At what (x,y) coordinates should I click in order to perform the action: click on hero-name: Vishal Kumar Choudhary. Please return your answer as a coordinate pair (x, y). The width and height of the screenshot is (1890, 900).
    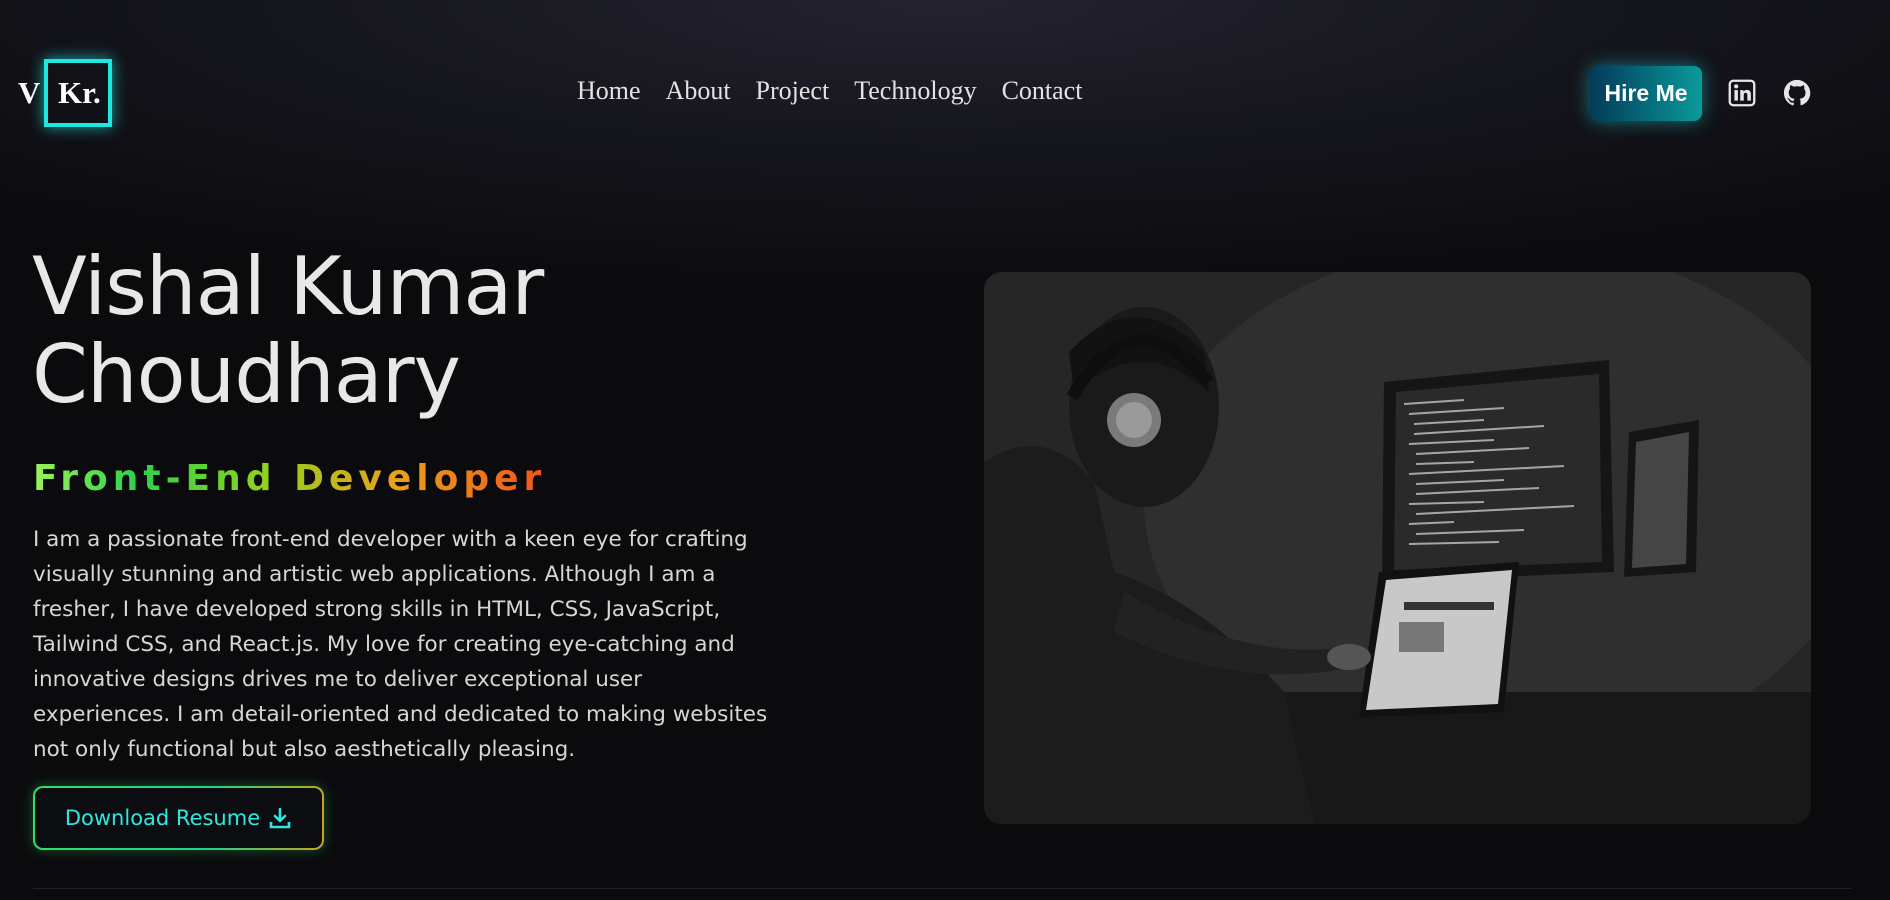
    Looking at the image, I should click on (288, 330).